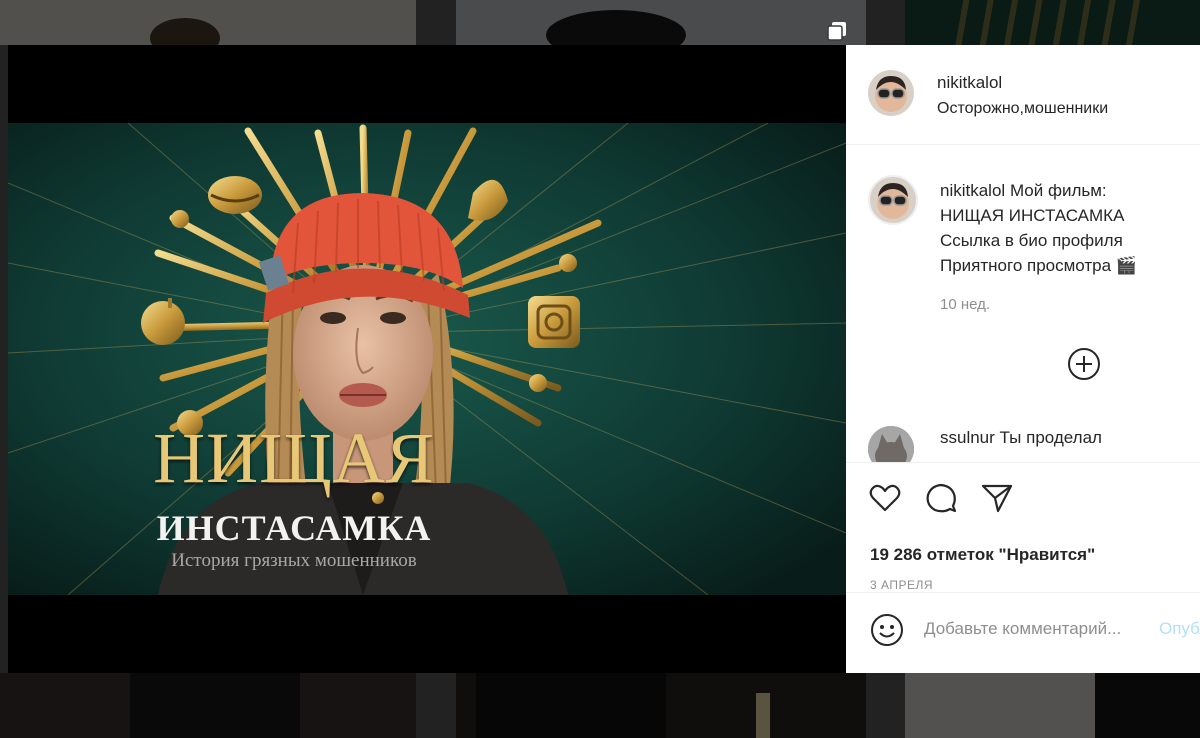 The height and width of the screenshot is (738, 1200). Describe the element at coordinates (972, 190) in the screenshot. I see `caption-username: nikitkalol` at that location.